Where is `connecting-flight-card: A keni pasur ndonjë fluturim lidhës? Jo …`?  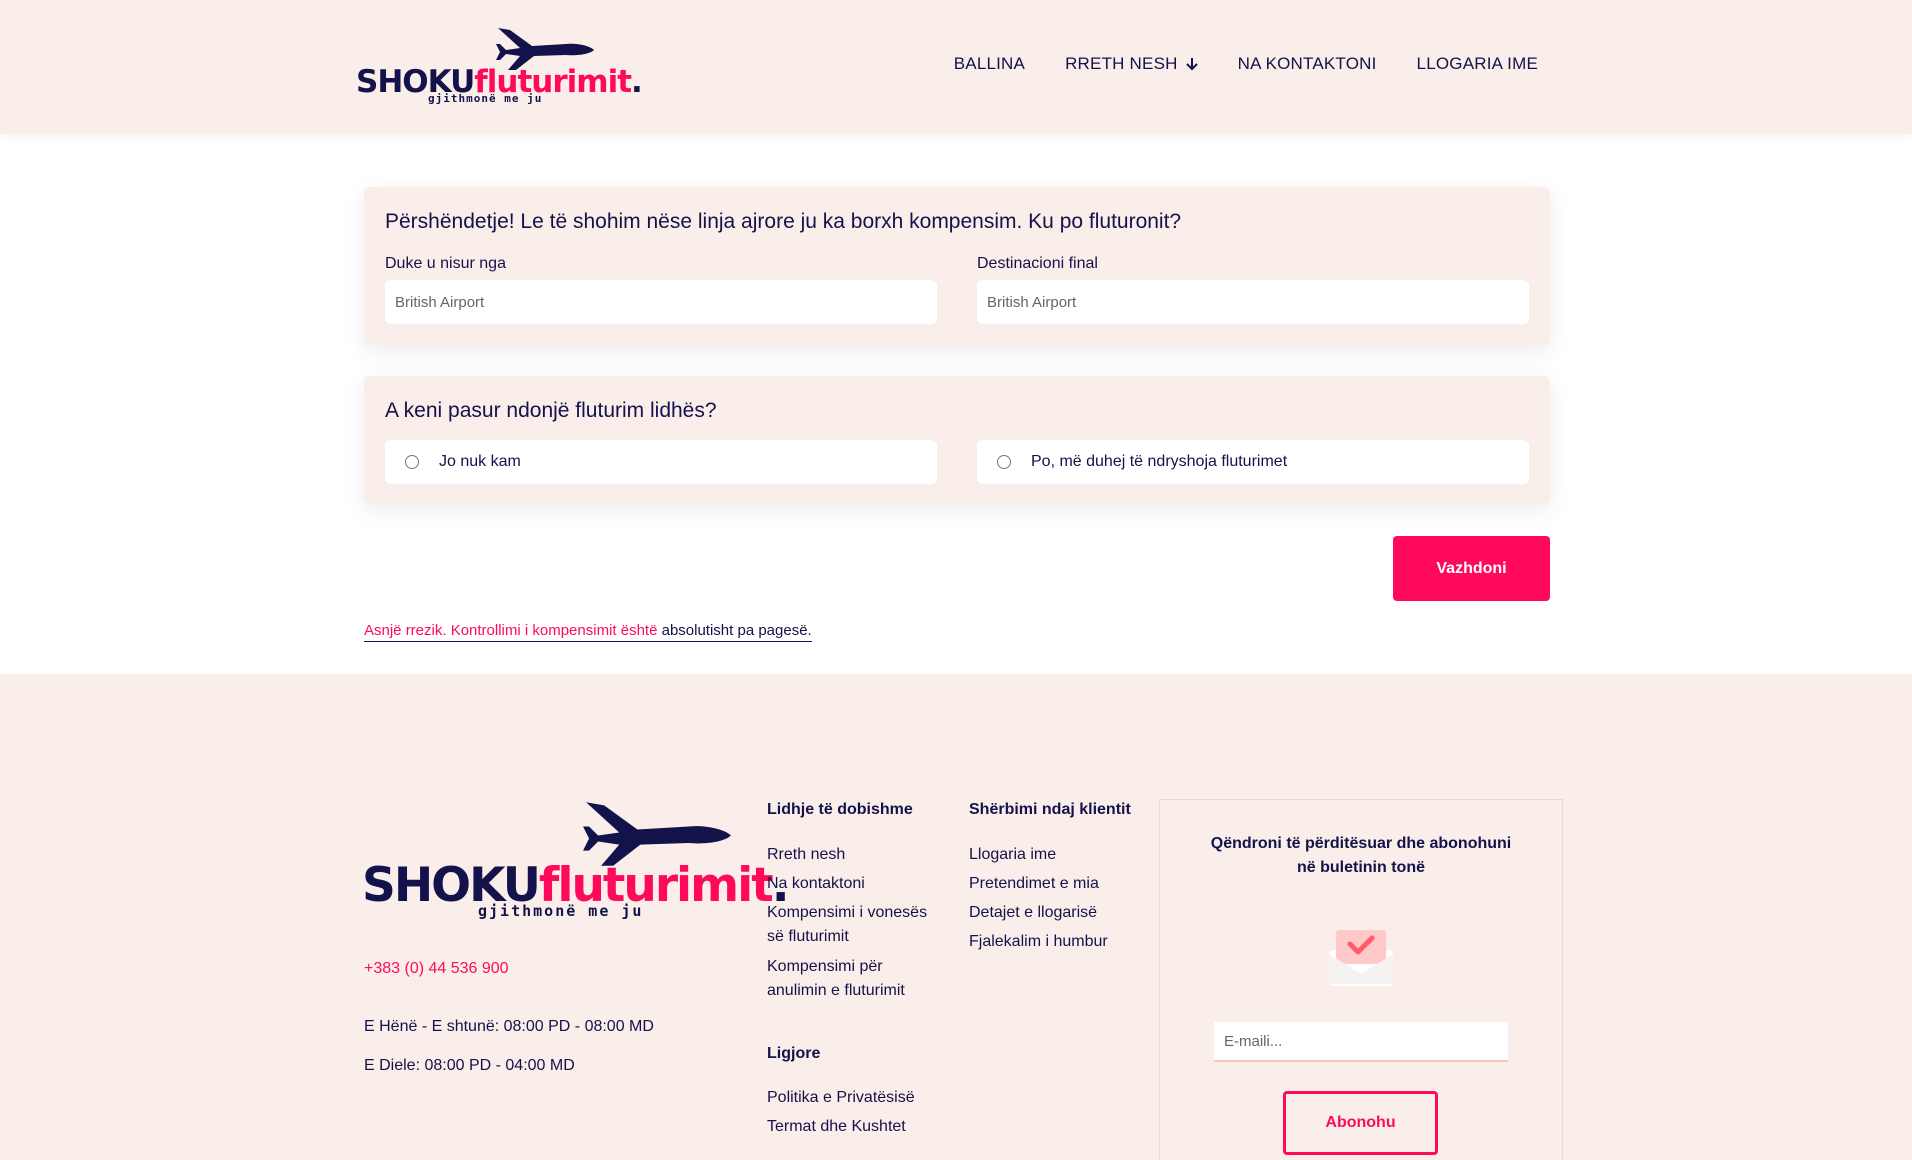
connecting-flight-card: A keni pasur ndonjë fluturim lidhës? Jo … is located at coordinates (957, 440).